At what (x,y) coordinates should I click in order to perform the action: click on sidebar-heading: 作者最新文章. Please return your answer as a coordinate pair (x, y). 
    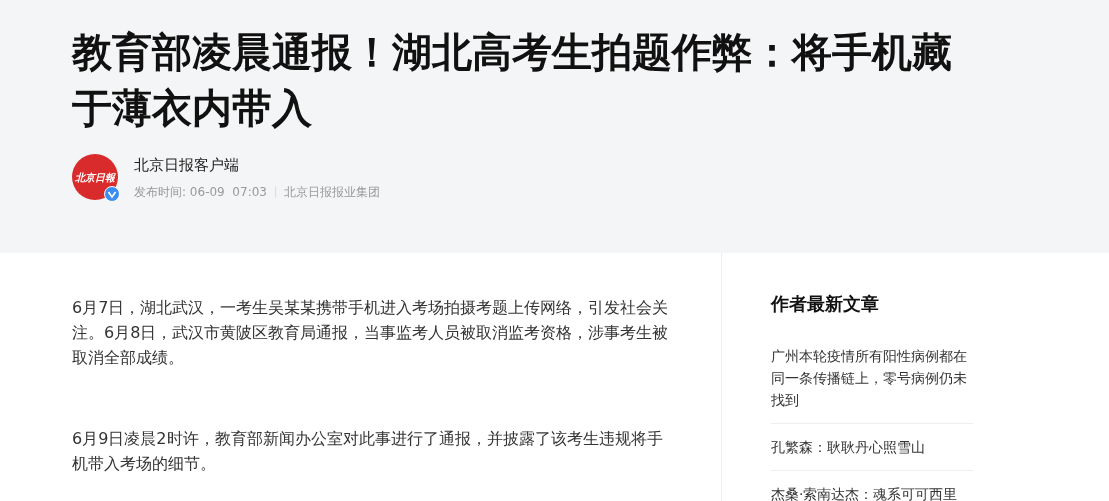
    Looking at the image, I should click on (825, 304).